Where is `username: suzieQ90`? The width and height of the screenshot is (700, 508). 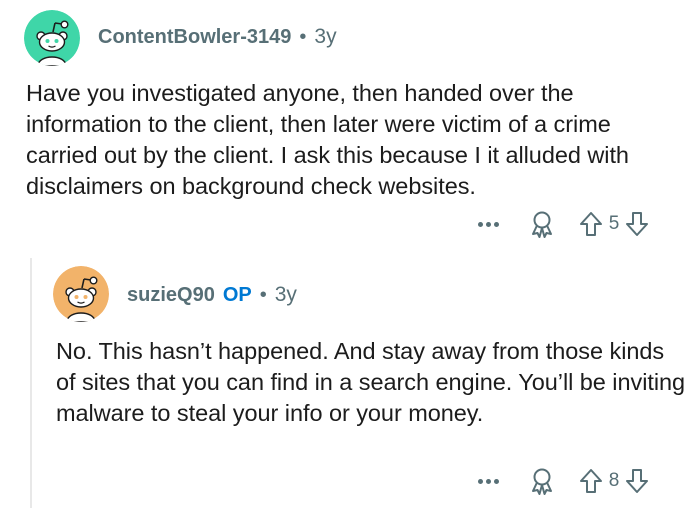 username: suzieQ90 is located at coordinates (171, 295).